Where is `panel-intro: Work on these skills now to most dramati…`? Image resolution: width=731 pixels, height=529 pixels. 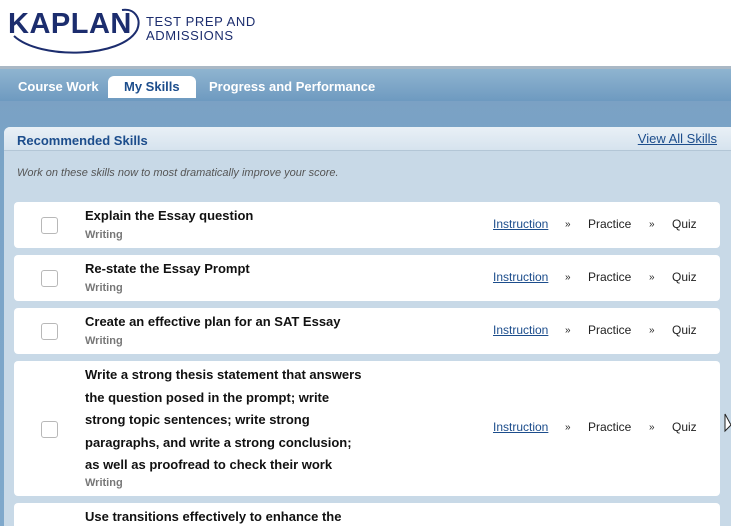
panel-intro: Work on these skills now to most dramati… is located at coordinates (178, 173).